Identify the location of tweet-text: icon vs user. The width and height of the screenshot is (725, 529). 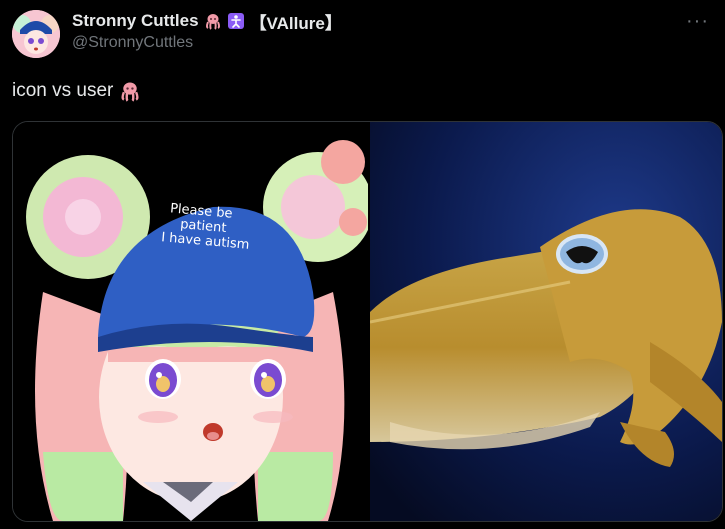
(76, 91).